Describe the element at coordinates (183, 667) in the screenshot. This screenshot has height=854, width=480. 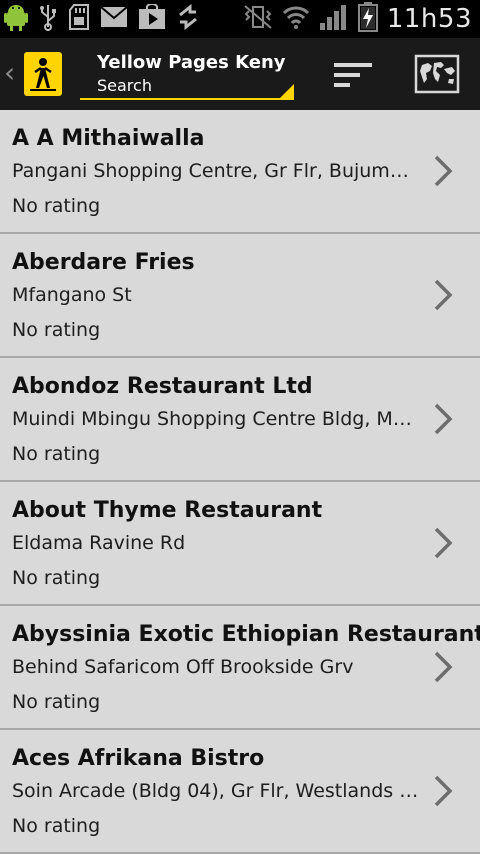
I see `listing-address: Behind Safaricom Off Brookside Grv` at that location.